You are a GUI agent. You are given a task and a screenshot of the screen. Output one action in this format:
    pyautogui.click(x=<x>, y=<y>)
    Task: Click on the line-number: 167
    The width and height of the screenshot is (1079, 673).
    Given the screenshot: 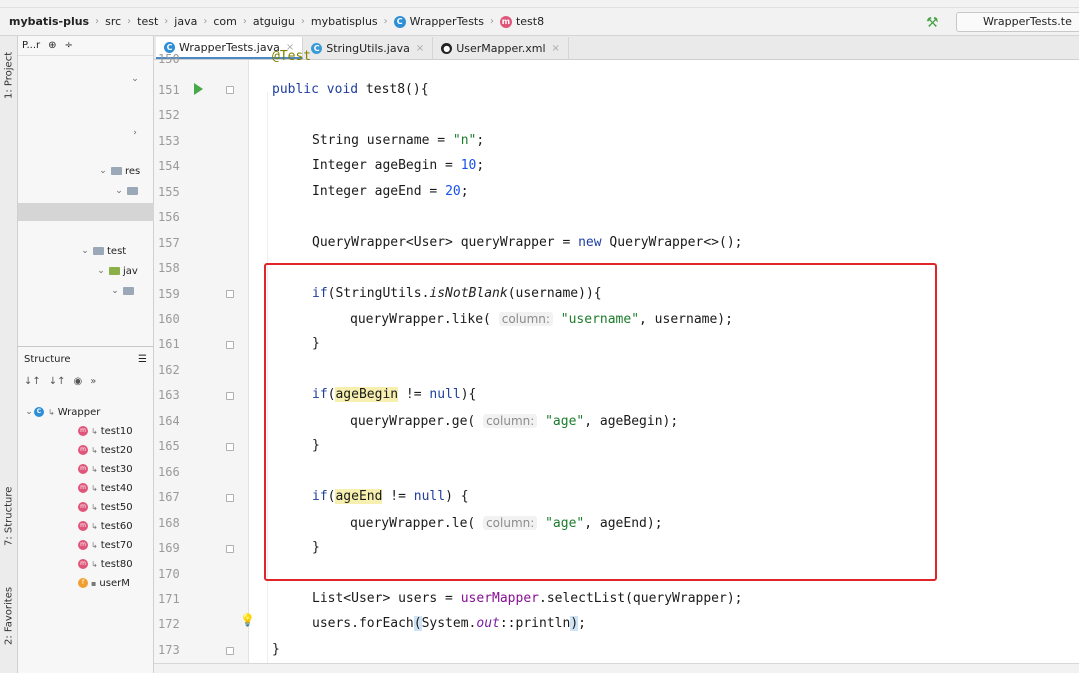 What is the action you would take?
    pyautogui.click(x=169, y=497)
    